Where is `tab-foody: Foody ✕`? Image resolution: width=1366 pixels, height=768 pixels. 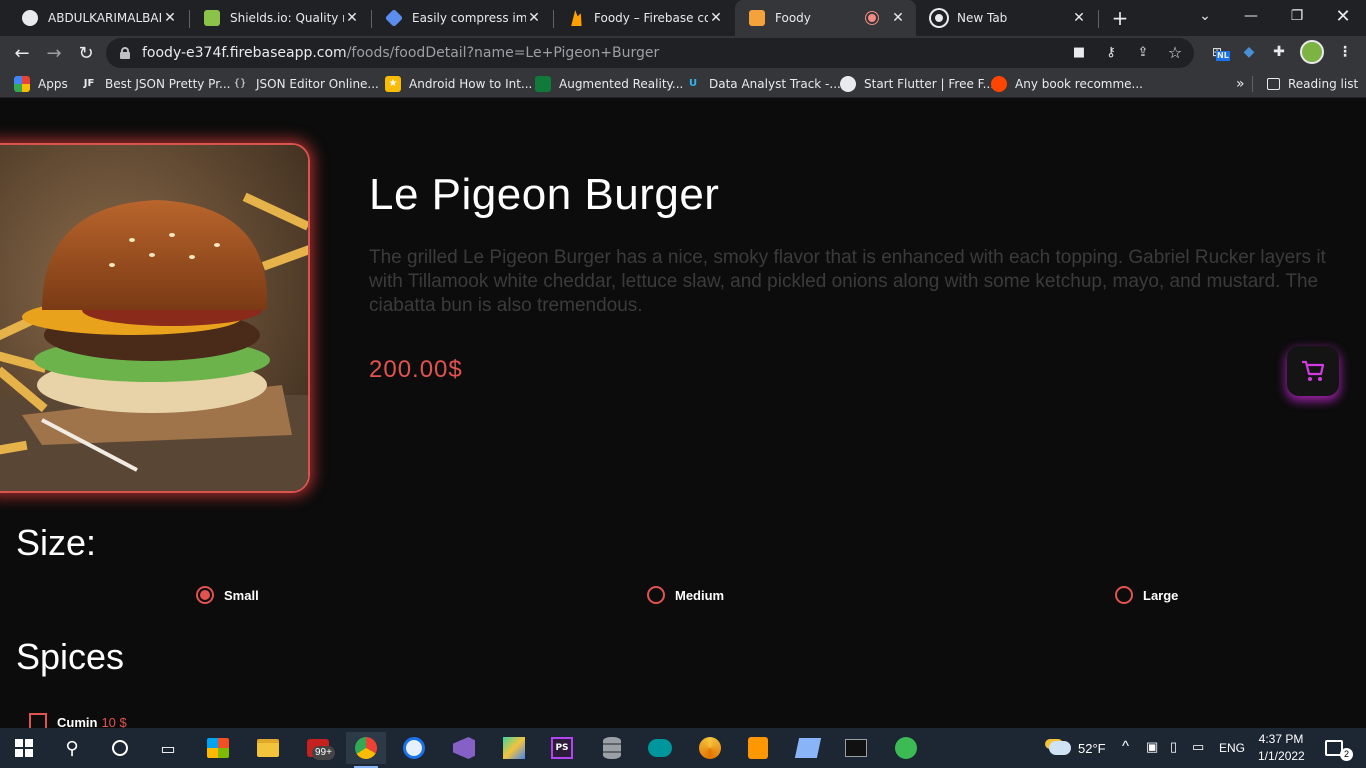
tab-foody: Foody ✕ is located at coordinates (825, 18).